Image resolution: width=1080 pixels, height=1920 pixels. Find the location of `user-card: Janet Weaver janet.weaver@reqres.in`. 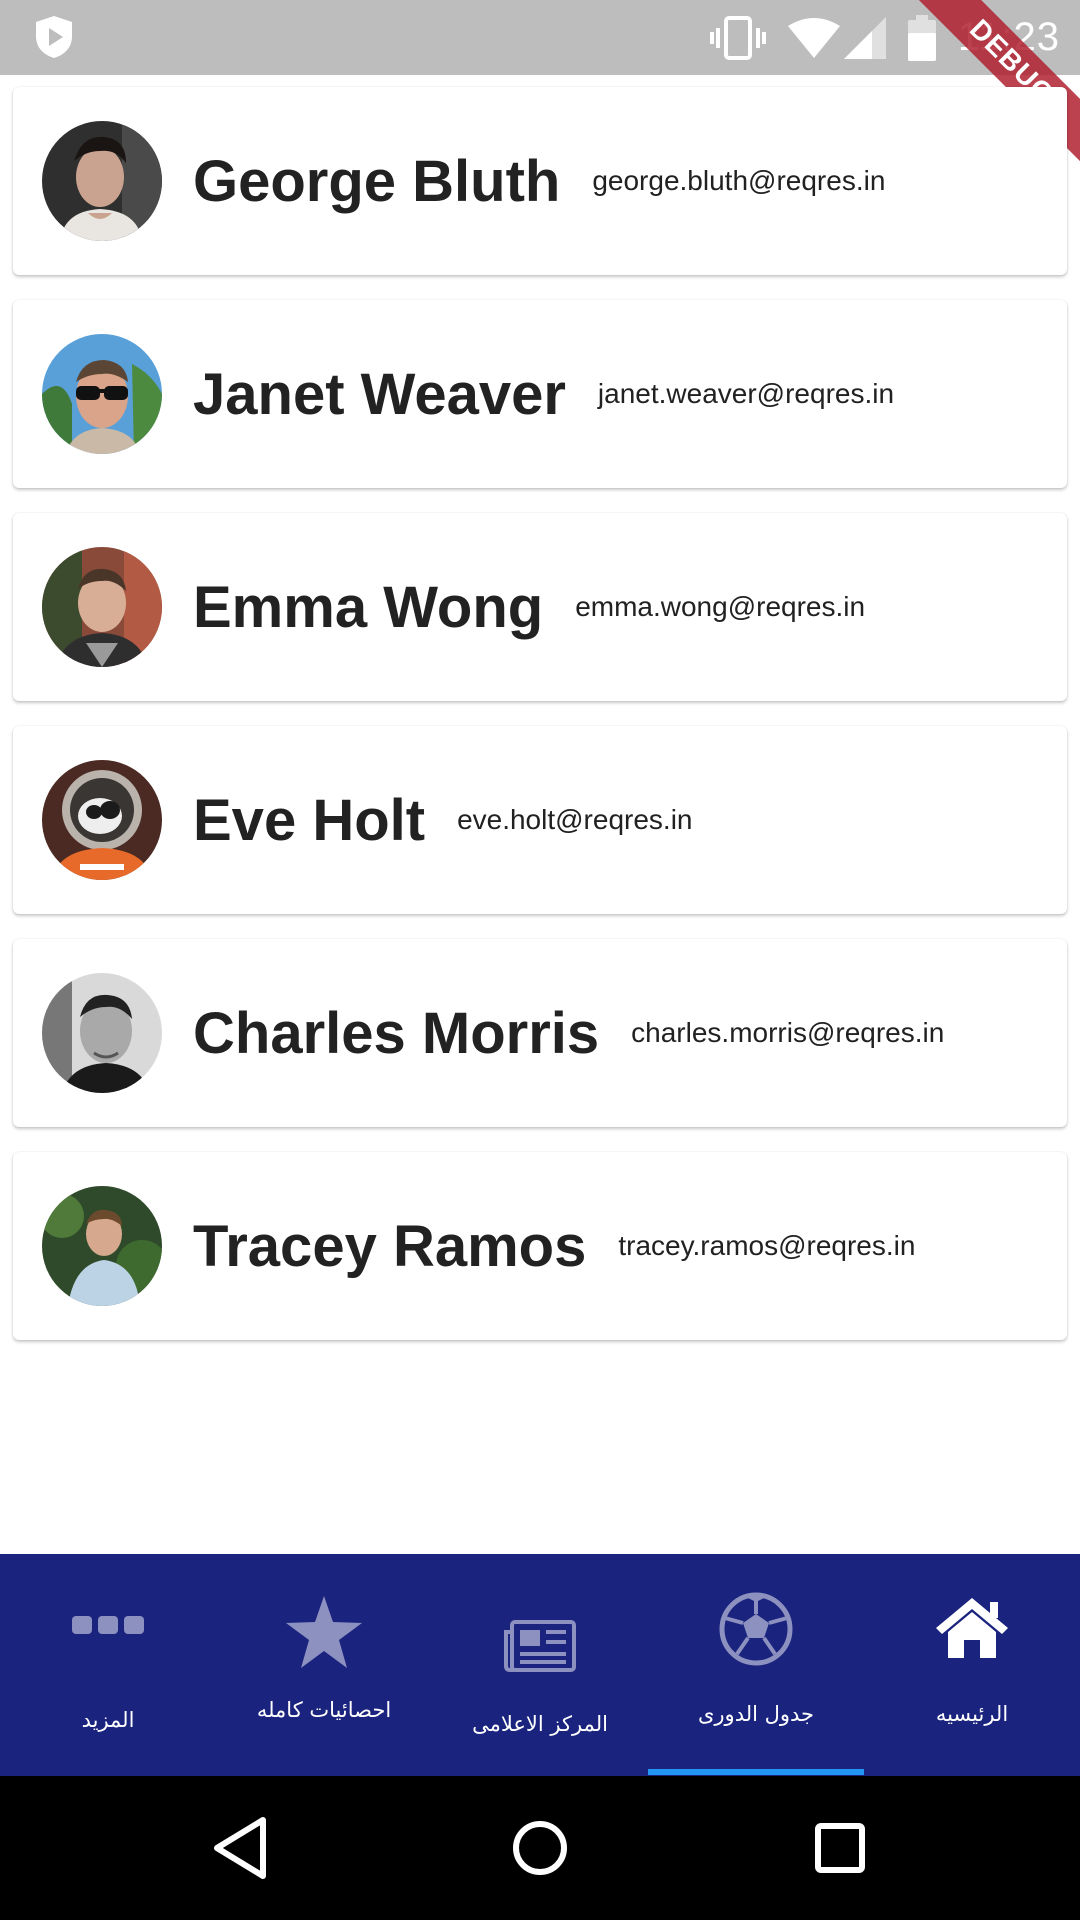

user-card: Janet Weaver janet.weaver@reqres.in is located at coordinates (540, 394).